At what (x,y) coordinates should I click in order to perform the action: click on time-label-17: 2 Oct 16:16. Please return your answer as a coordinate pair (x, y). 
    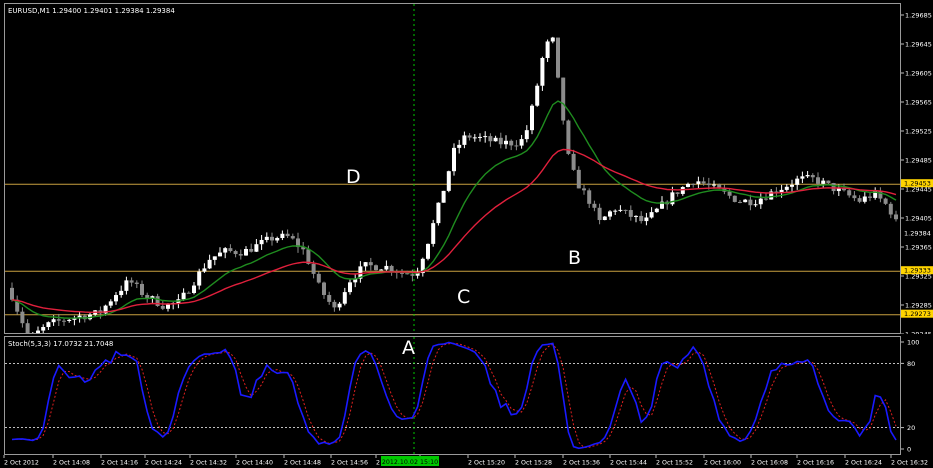
    Looking at the image, I should click on (815, 463).